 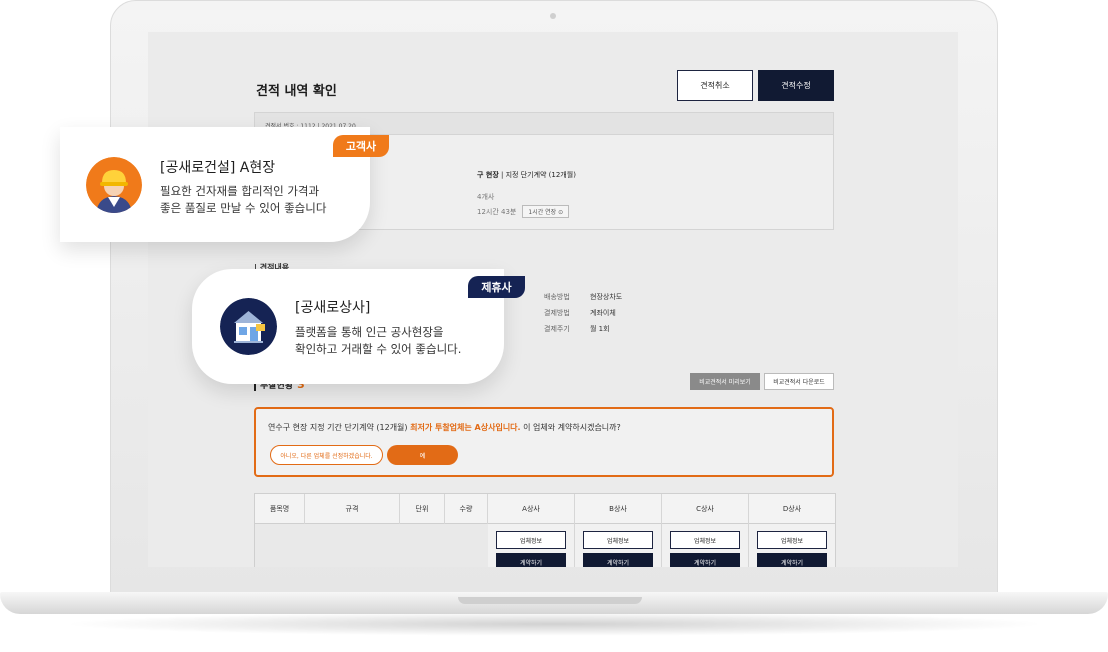 I want to click on header-item: 품목명, so click(x=280, y=509).